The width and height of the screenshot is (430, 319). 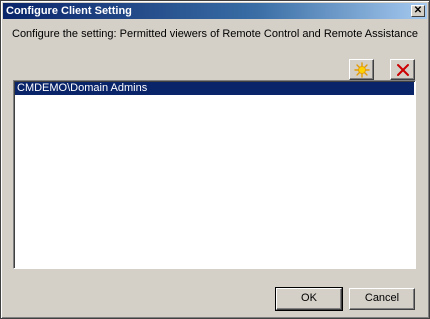 I want to click on title-bar: Configure Client Setting ✕, so click(x=215, y=11).